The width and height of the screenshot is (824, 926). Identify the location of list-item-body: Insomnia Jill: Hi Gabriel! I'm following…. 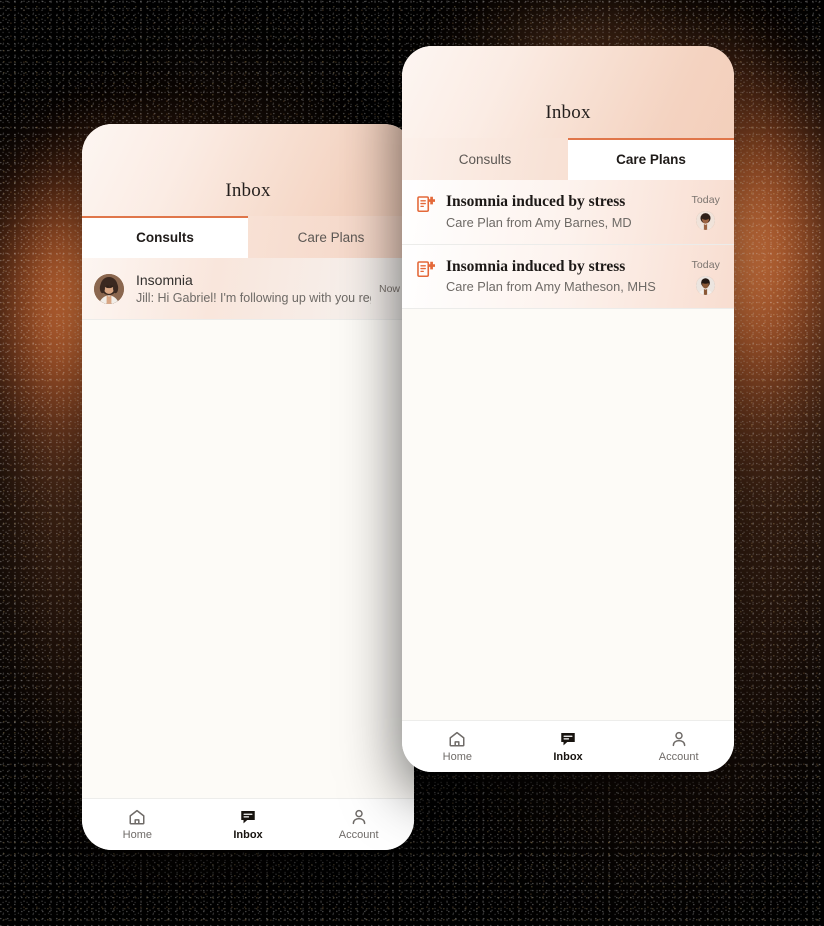
(253, 289).